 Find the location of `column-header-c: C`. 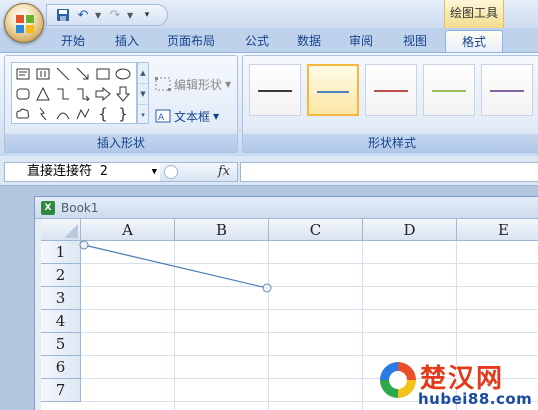

column-header-c: C is located at coordinates (316, 230).